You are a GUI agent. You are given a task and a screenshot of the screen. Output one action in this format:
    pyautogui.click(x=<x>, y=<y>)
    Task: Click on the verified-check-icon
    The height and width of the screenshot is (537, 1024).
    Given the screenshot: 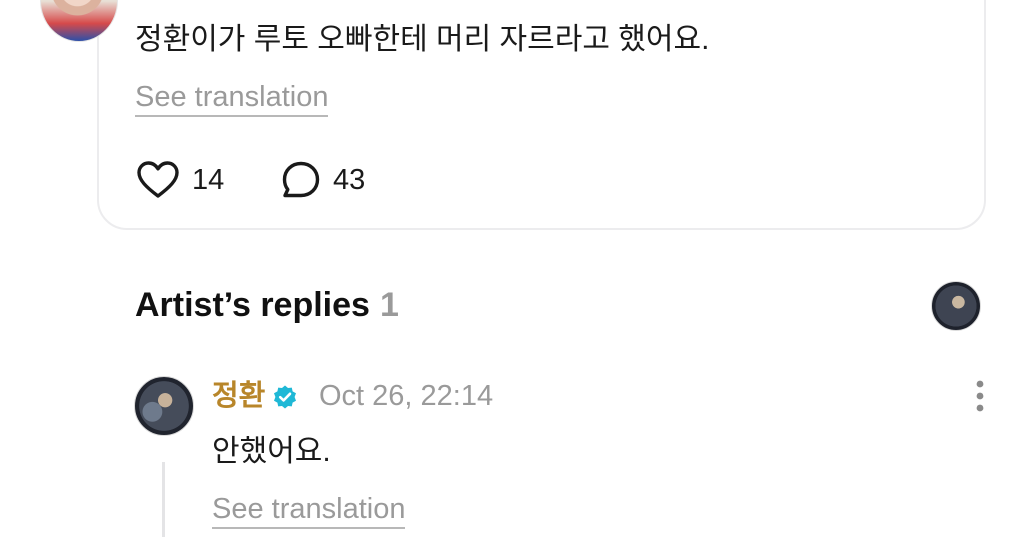 What is the action you would take?
    pyautogui.click(x=285, y=397)
    